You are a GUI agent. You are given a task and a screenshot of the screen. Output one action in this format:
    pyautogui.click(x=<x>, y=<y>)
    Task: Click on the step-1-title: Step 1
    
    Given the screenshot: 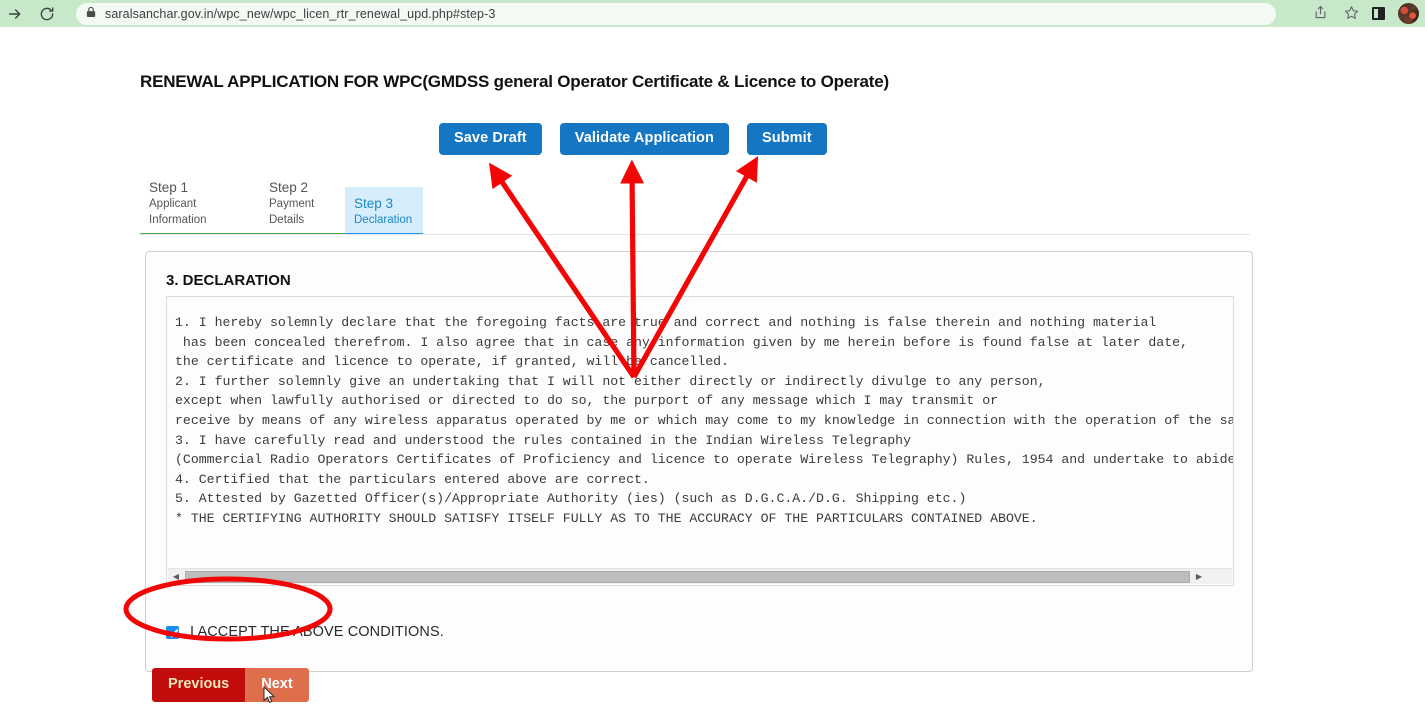 What is the action you would take?
    pyautogui.click(x=169, y=187)
    